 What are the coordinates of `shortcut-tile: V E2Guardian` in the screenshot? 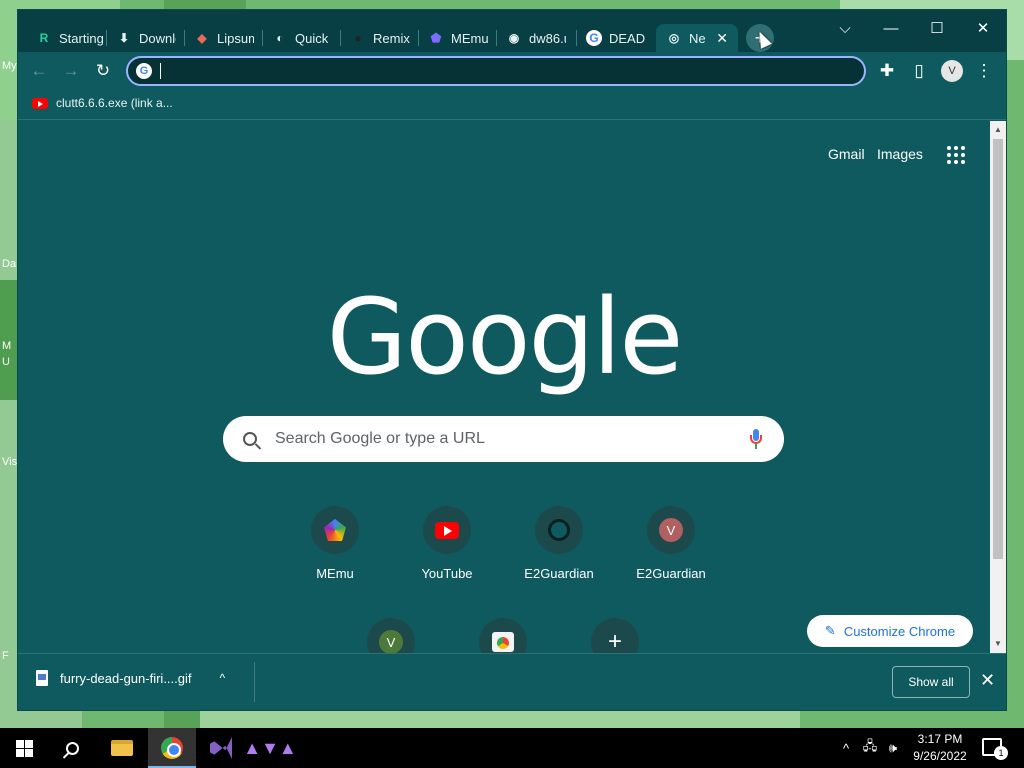 It's located at (671, 543).